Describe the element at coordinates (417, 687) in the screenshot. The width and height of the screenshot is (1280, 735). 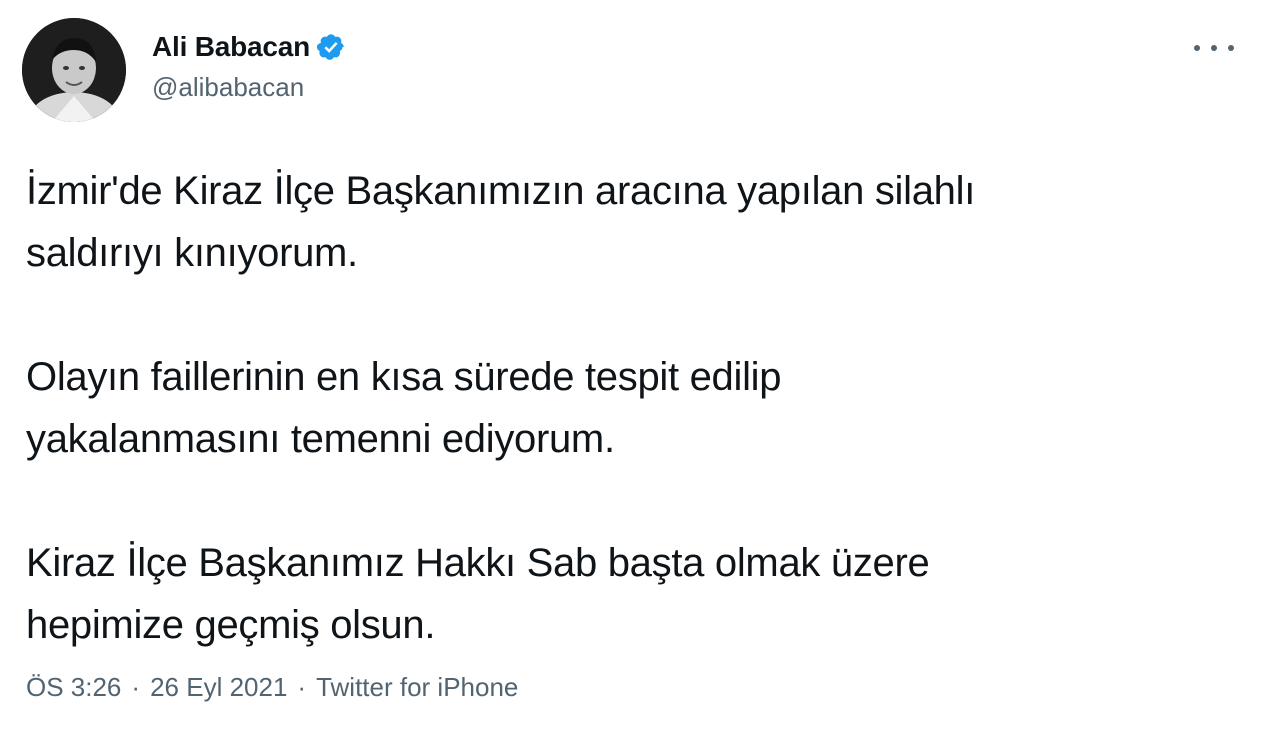
I see `tweet-source: Twitter for iPhone` at that location.